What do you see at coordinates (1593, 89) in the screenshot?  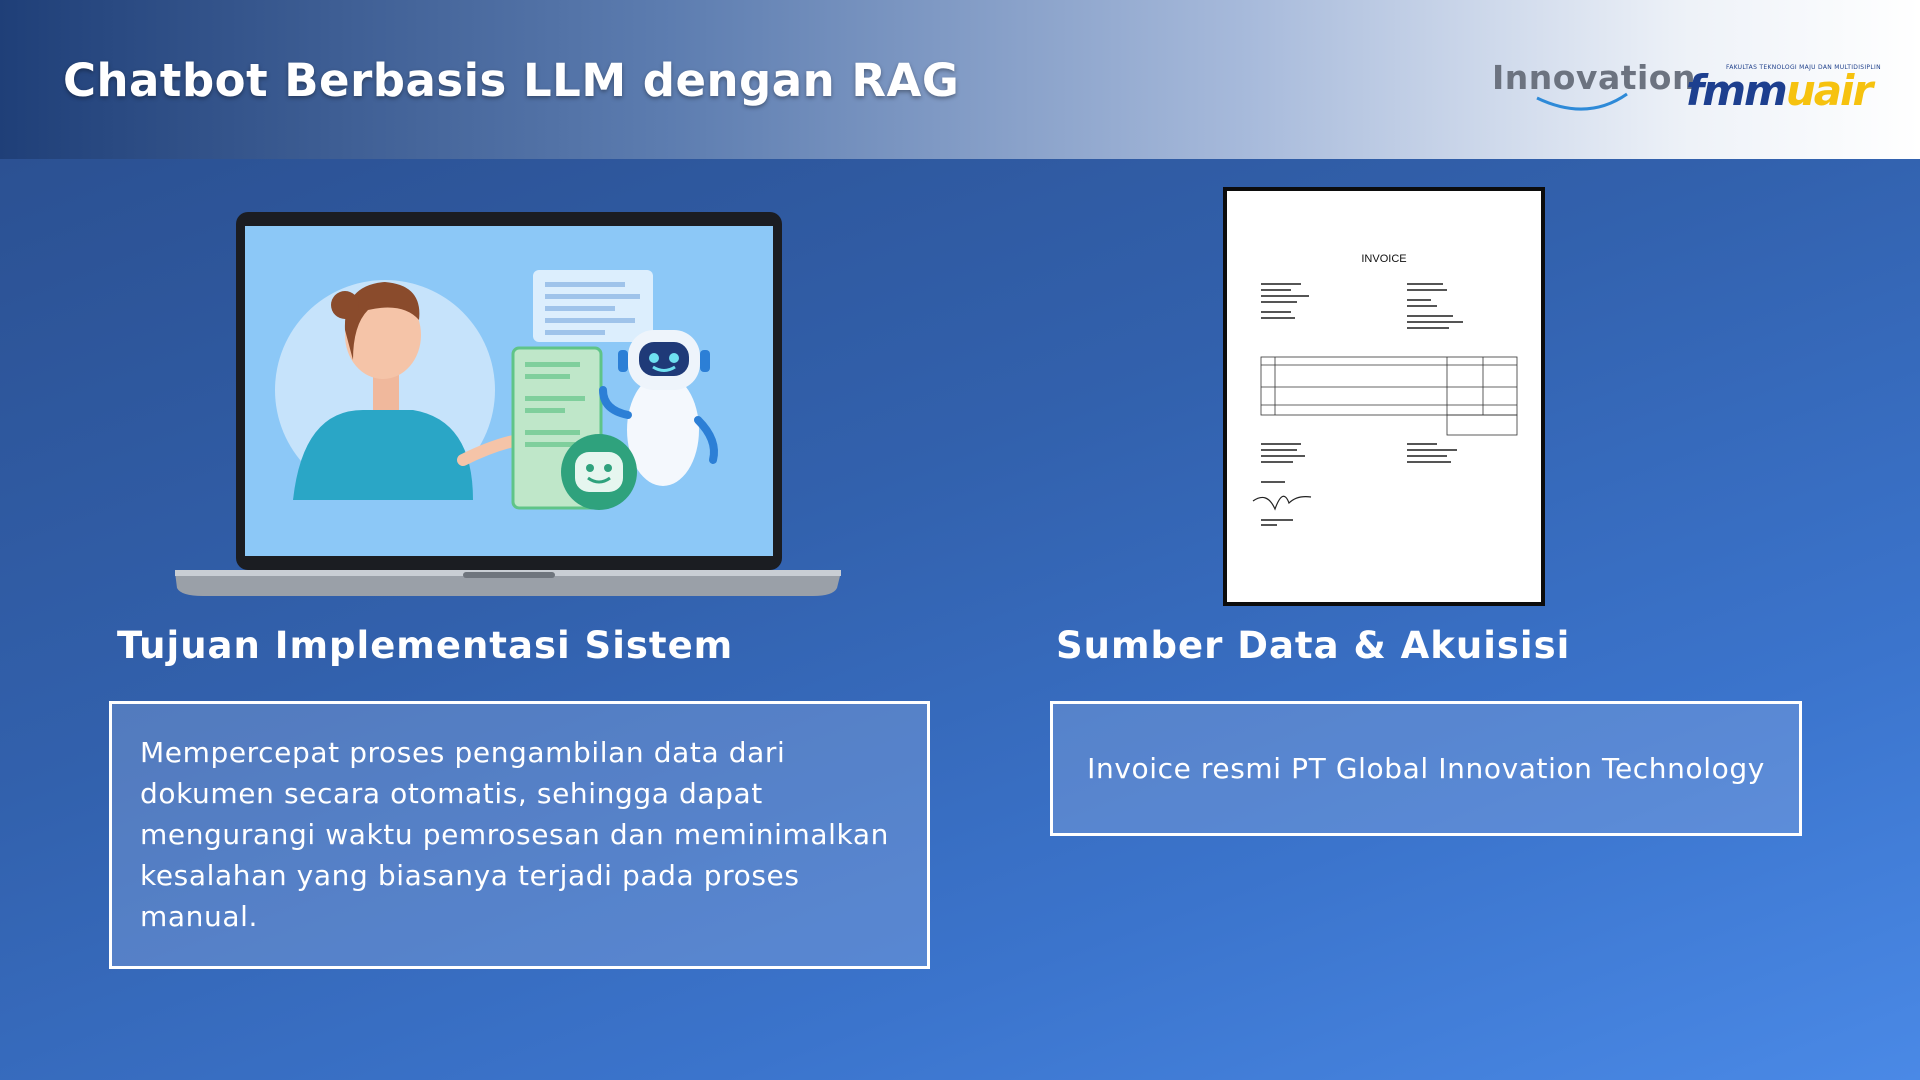 I see `innovation-logo: Innovation` at bounding box center [1593, 89].